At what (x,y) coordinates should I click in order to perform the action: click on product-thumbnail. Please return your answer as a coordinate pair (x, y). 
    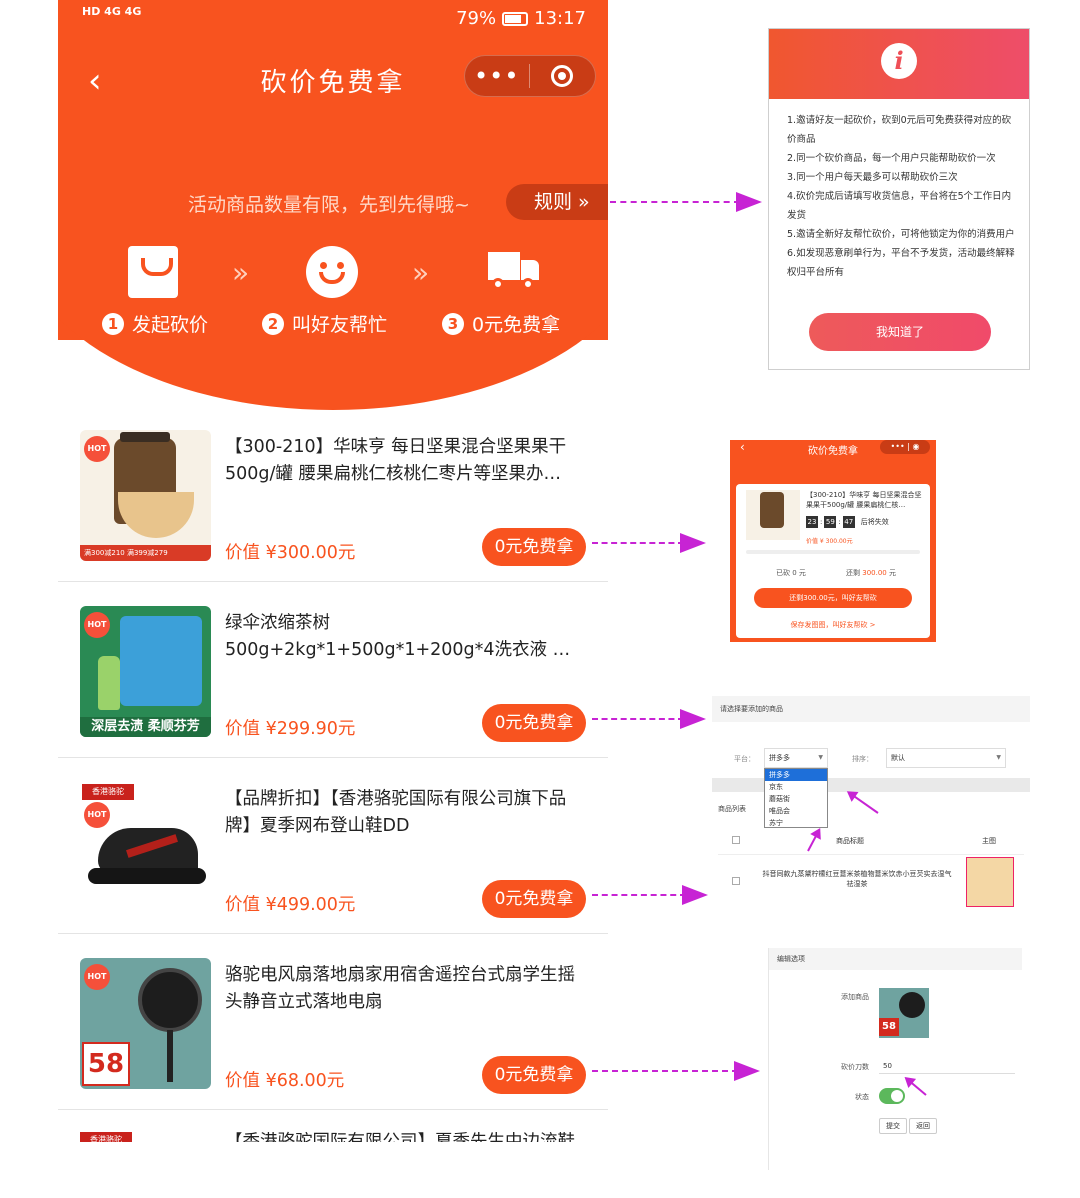
    Looking at the image, I should click on (773, 515).